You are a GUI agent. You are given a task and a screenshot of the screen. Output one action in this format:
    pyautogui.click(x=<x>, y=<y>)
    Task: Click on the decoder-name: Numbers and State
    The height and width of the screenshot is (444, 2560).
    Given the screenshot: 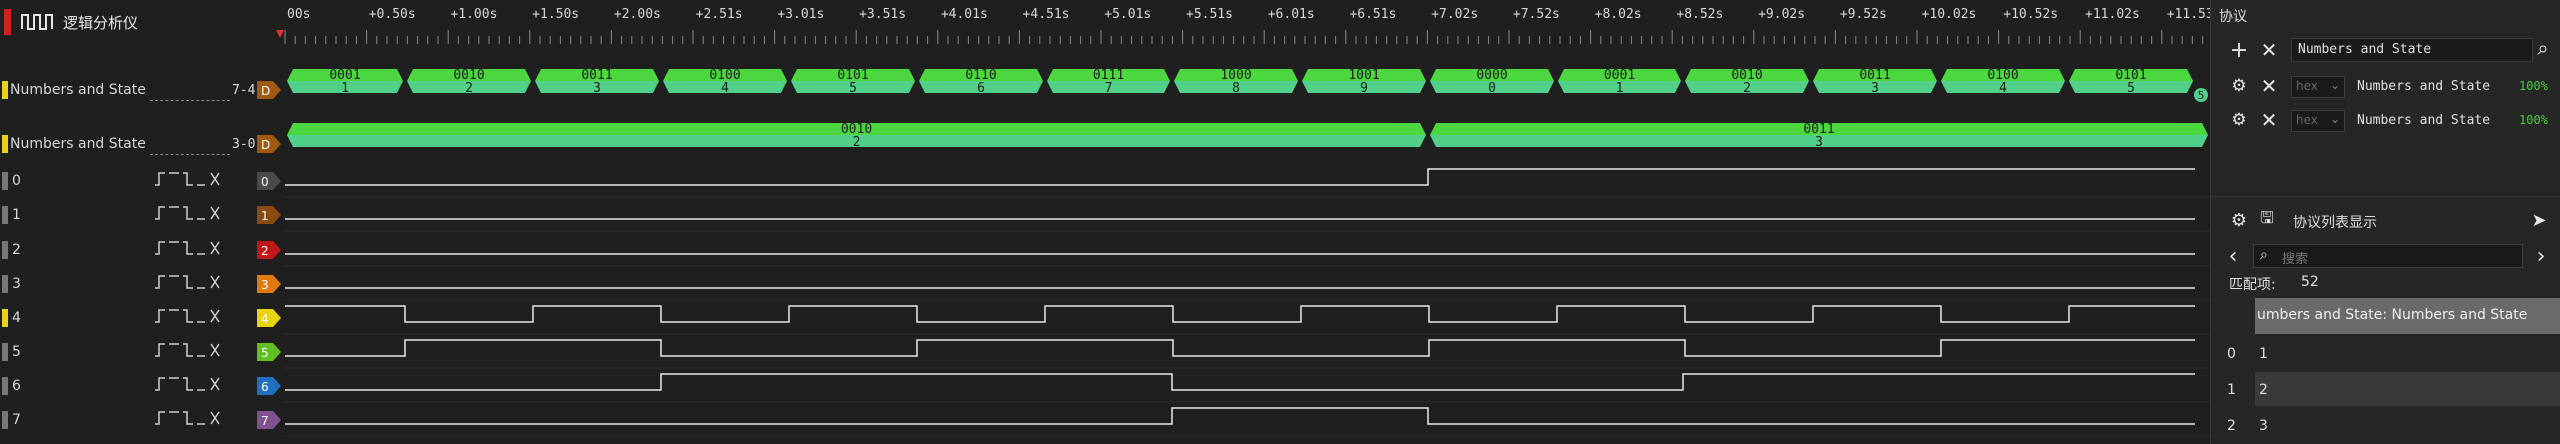 What is the action you would take?
    pyautogui.click(x=78, y=144)
    